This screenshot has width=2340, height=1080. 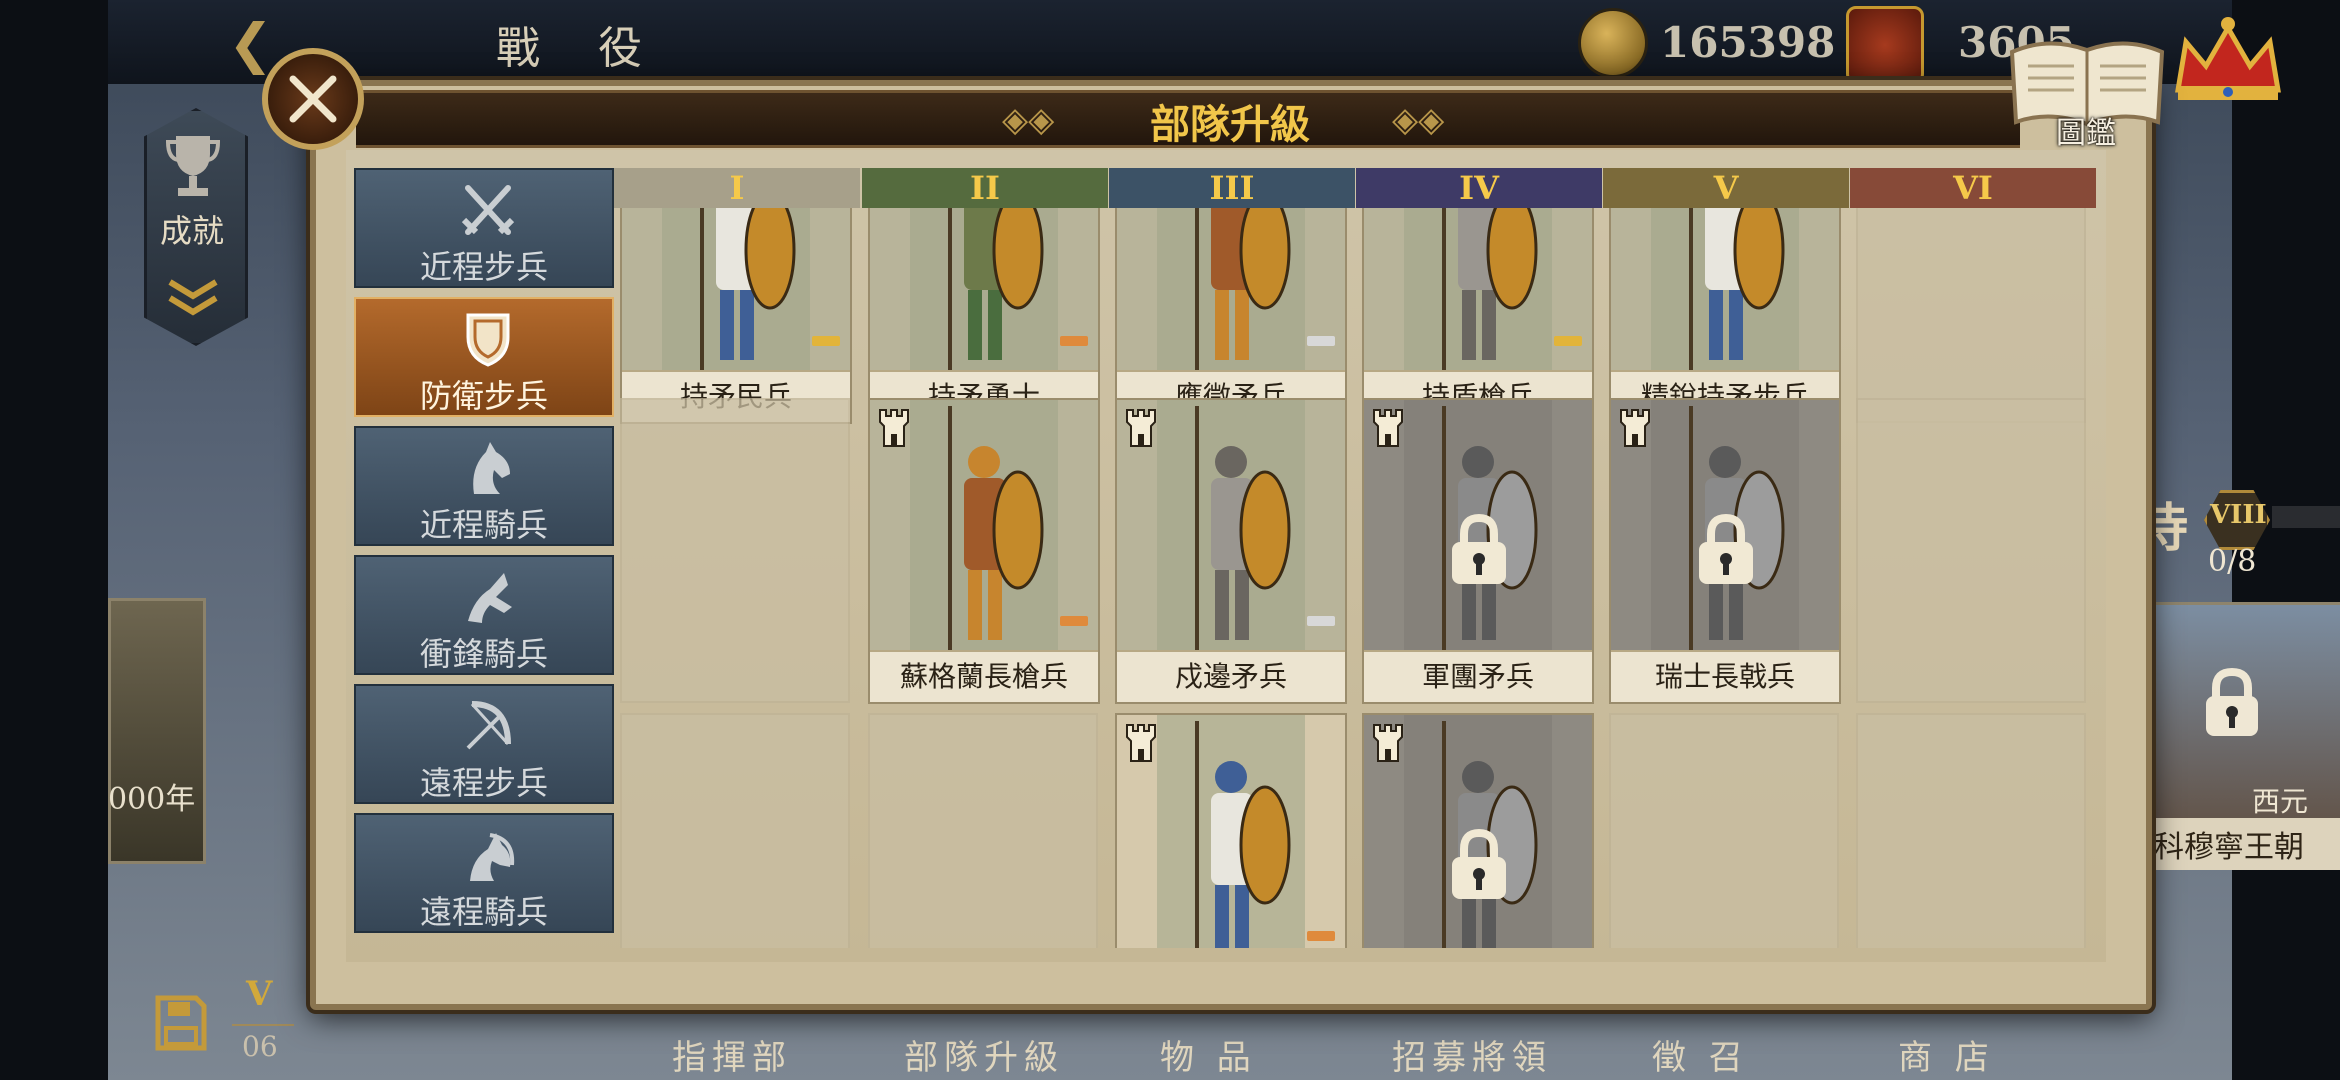 What do you see at coordinates (1231, 676) in the screenshot?
I see `unit-name: 戍邊矛兵` at bounding box center [1231, 676].